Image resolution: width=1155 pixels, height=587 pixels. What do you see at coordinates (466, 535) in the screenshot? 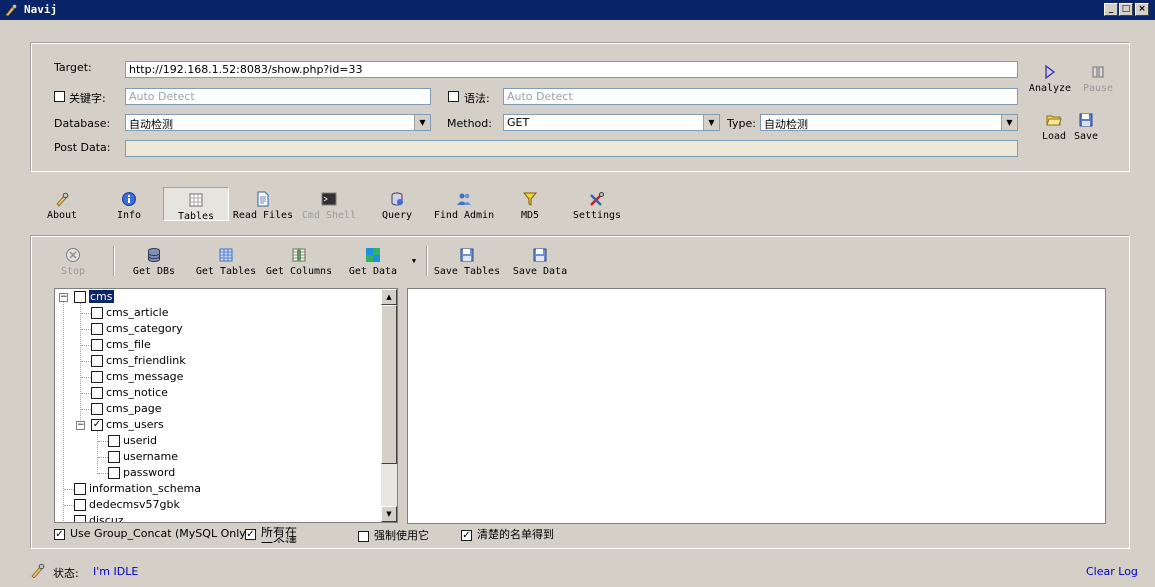
I see `clear-list-checkbox: ✓` at bounding box center [466, 535].